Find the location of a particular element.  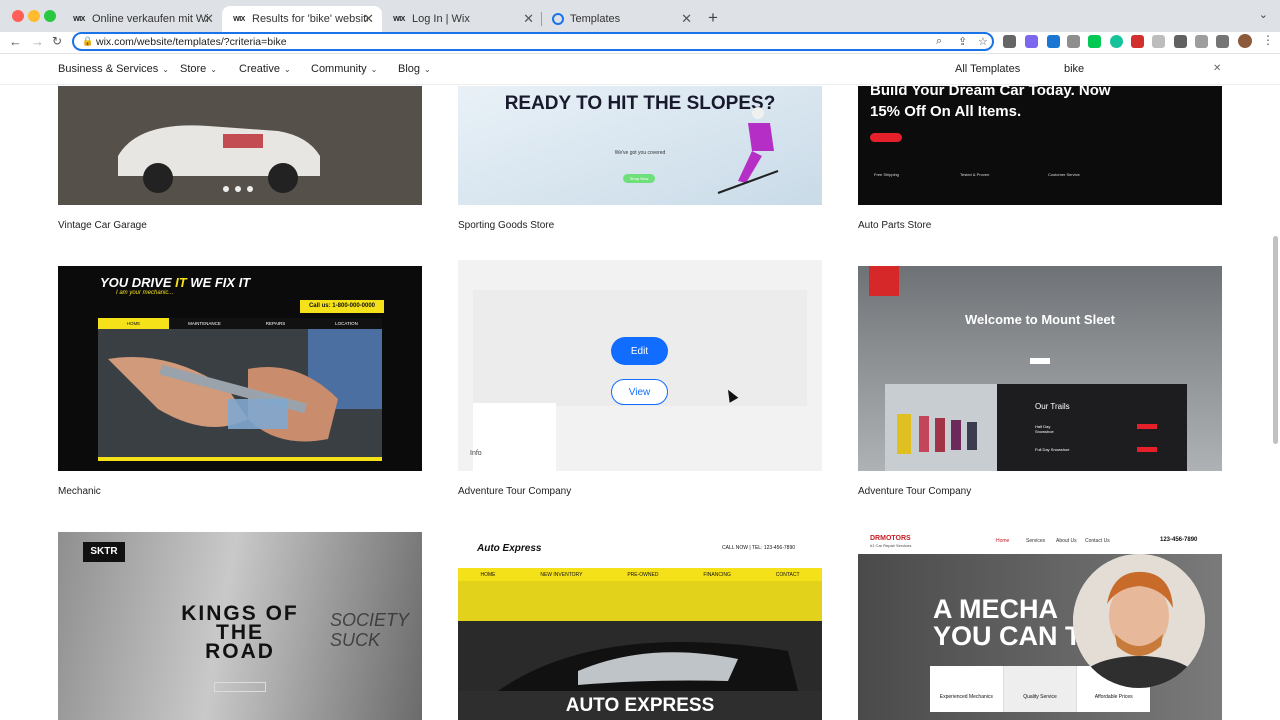

template-thumbnail: SKTR KINGS OF THE ROAD SOCIETY SUCK is located at coordinates (240, 626).